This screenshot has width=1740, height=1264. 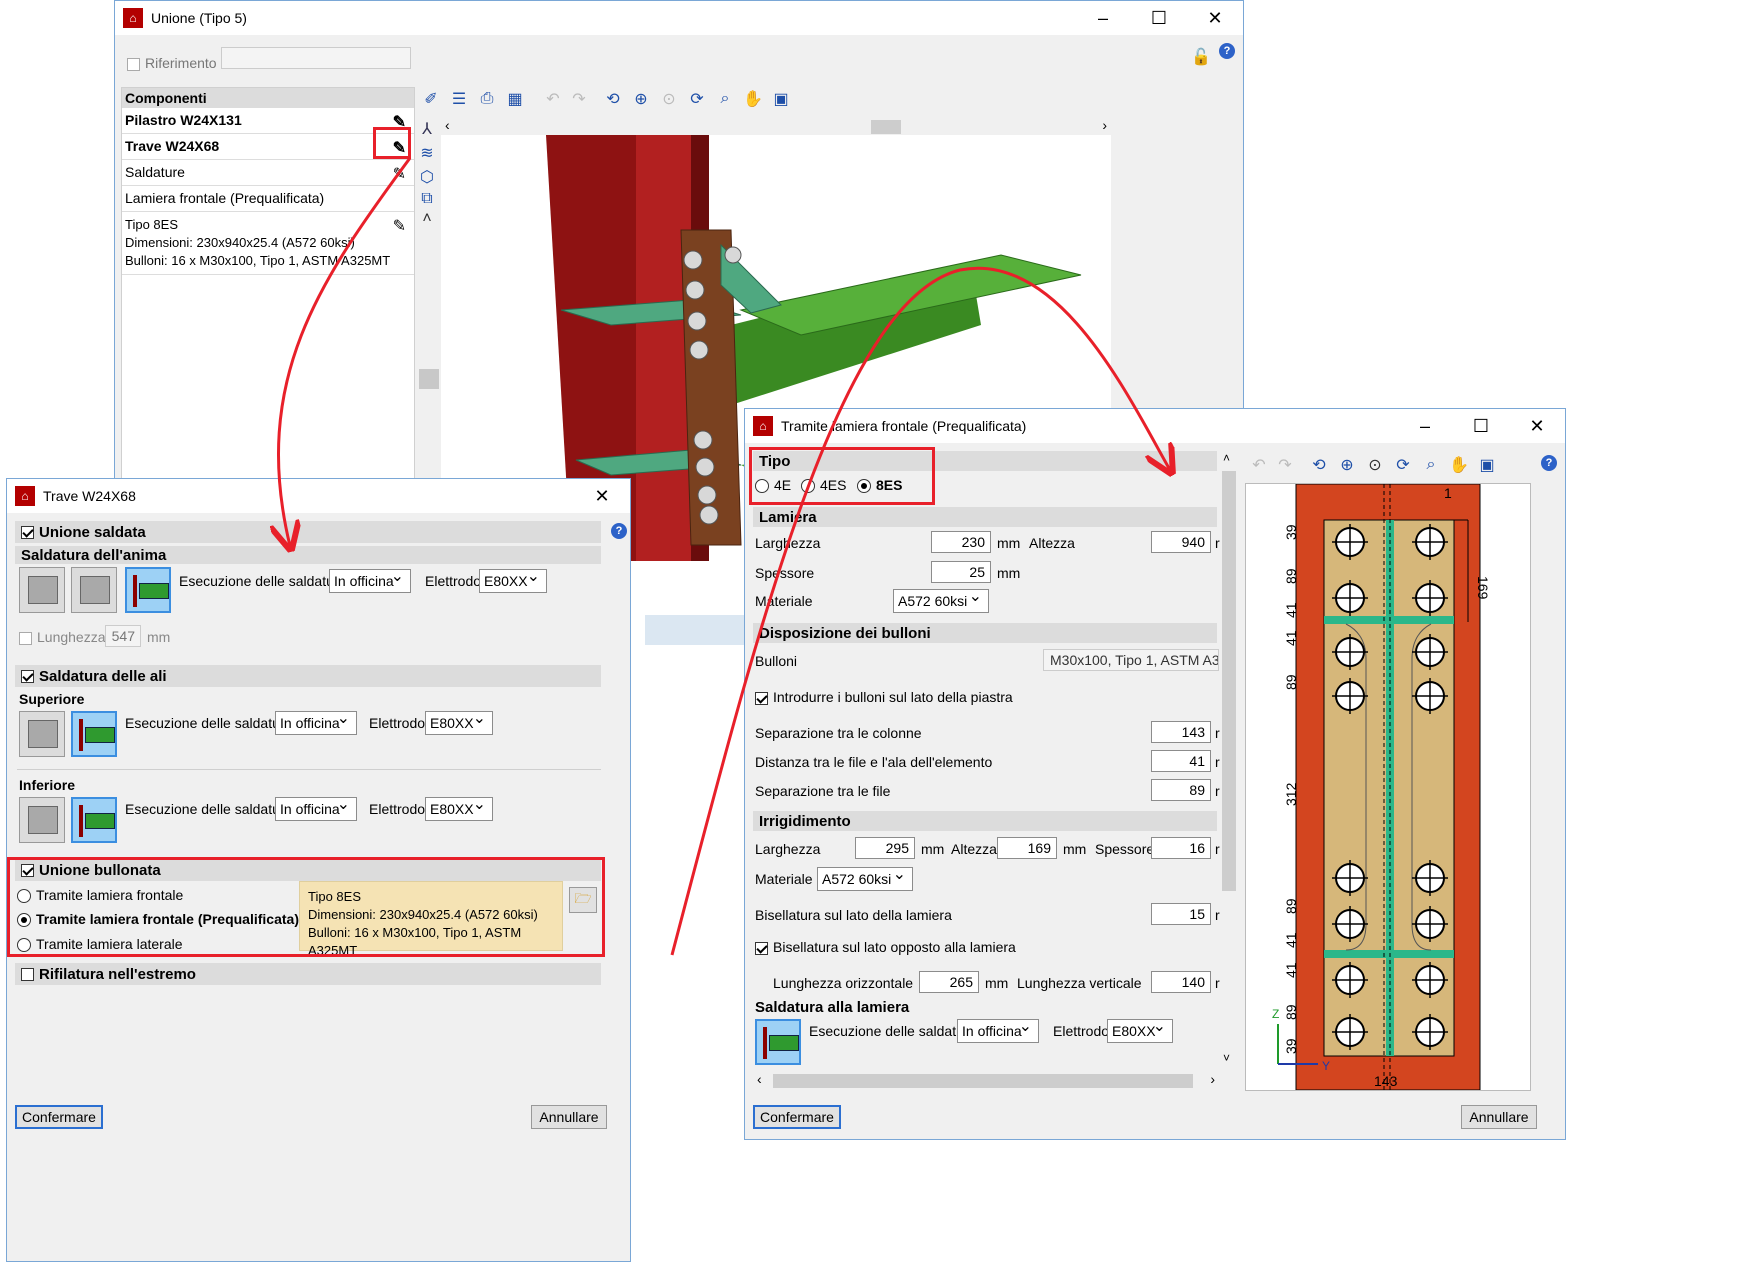 I want to click on irr-larghezza-input: 295, so click(x=885, y=848).